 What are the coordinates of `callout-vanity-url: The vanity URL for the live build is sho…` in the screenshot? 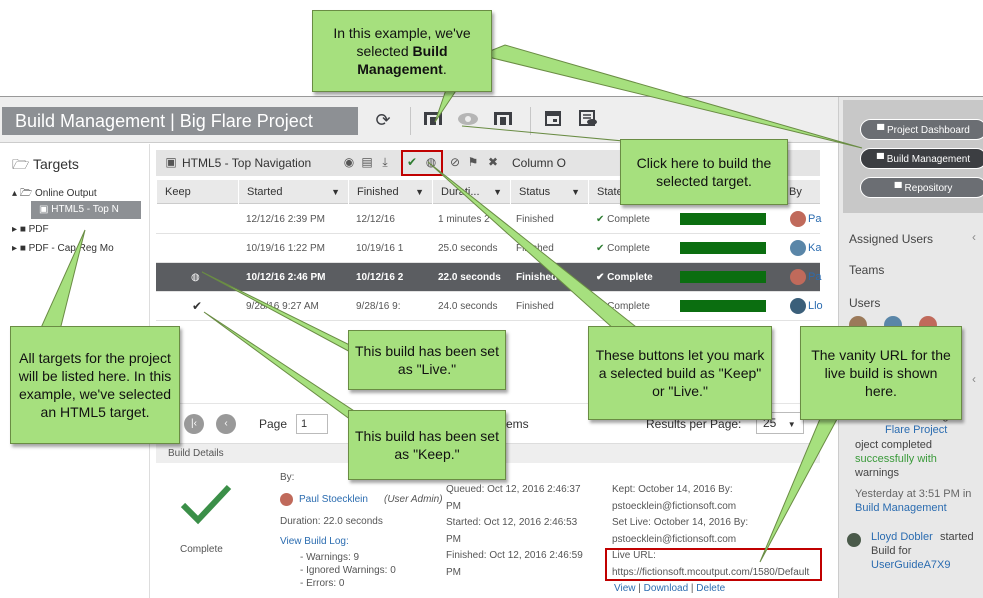 It's located at (881, 373).